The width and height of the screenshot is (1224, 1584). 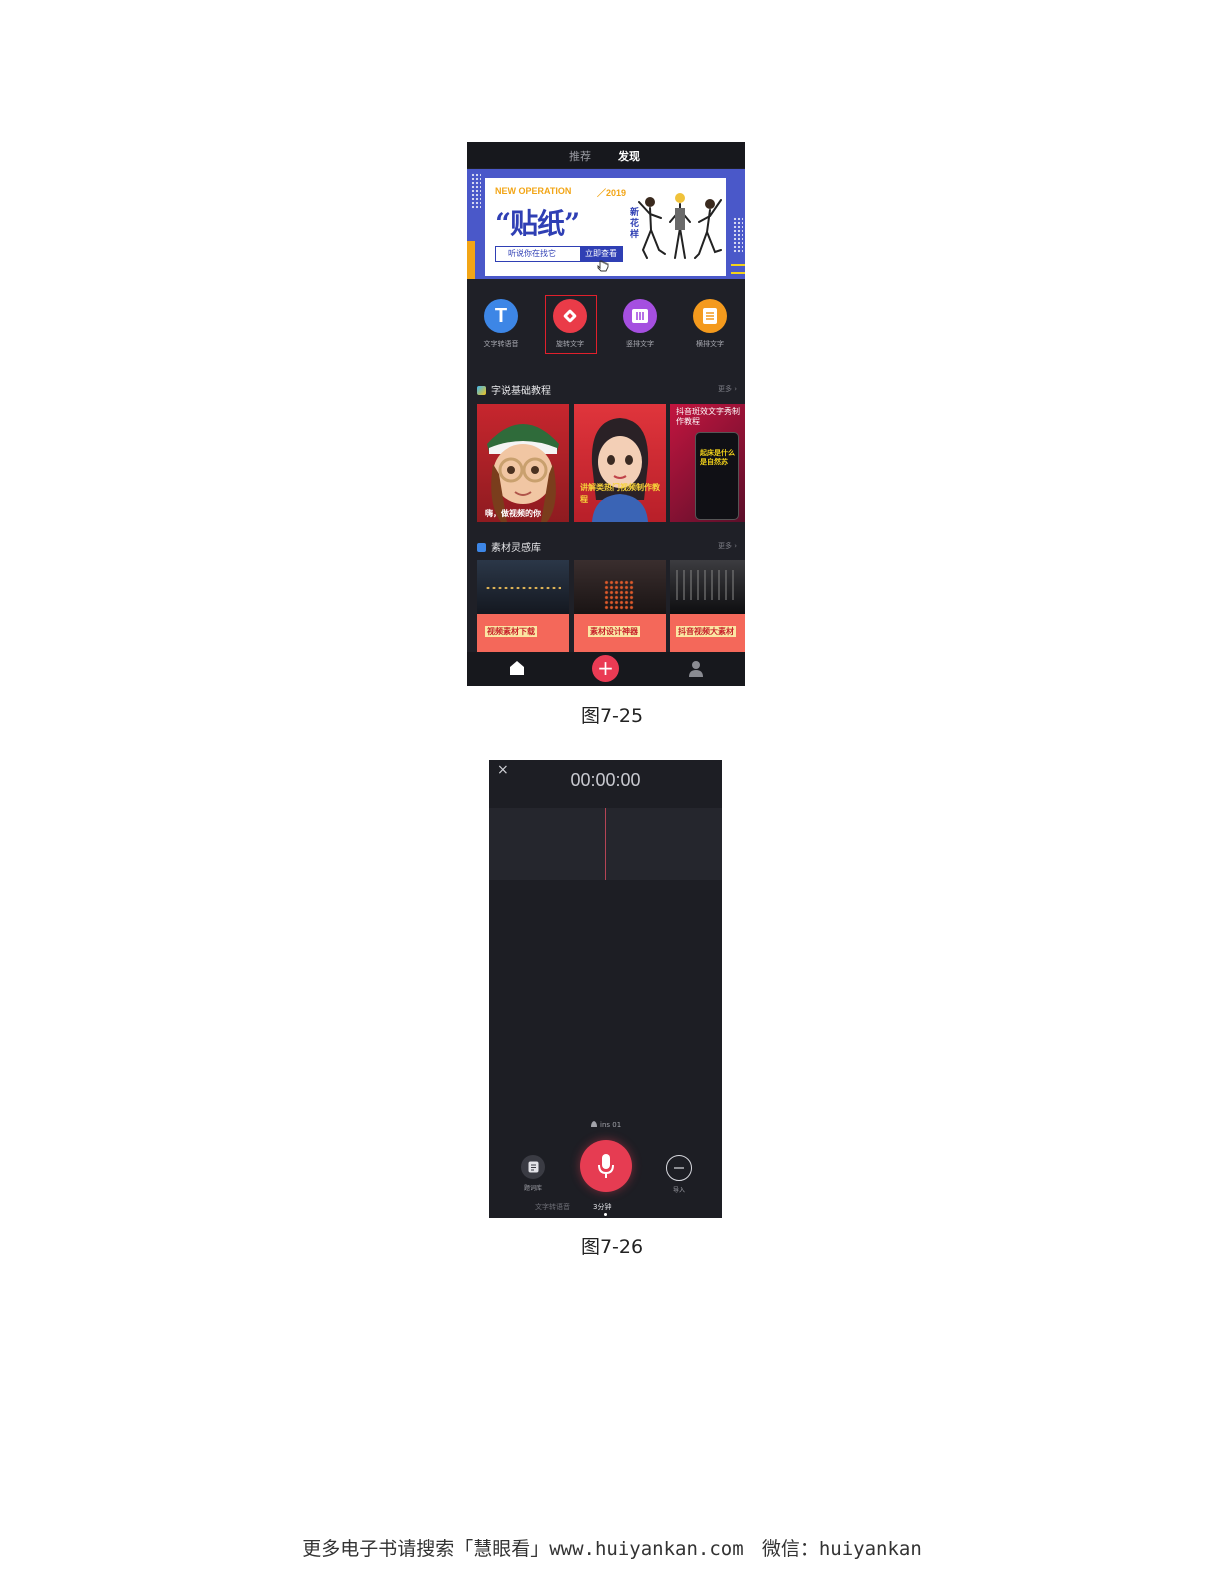 What do you see at coordinates (710, 344) in the screenshot?
I see `tool-label: 横排文字` at bounding box center [710, 344].